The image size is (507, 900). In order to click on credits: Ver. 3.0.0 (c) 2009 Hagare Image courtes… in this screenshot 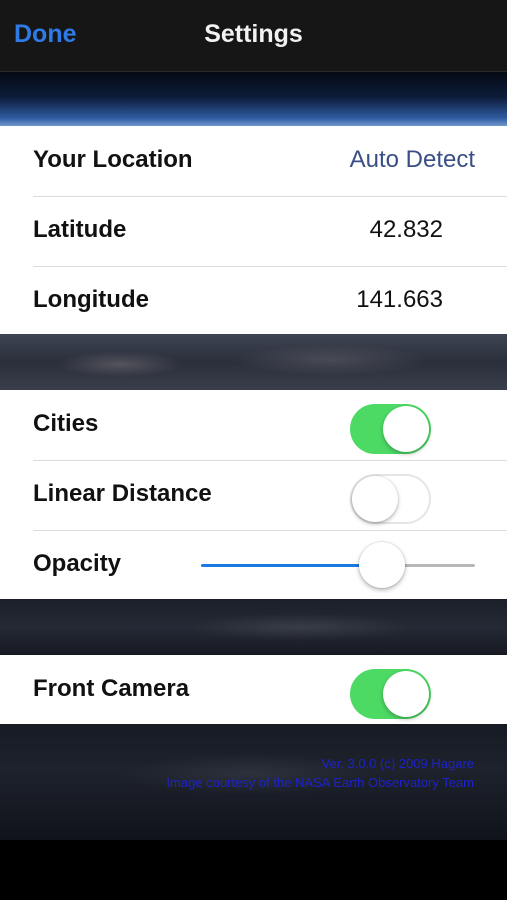, I will do `click(320, 773)`.